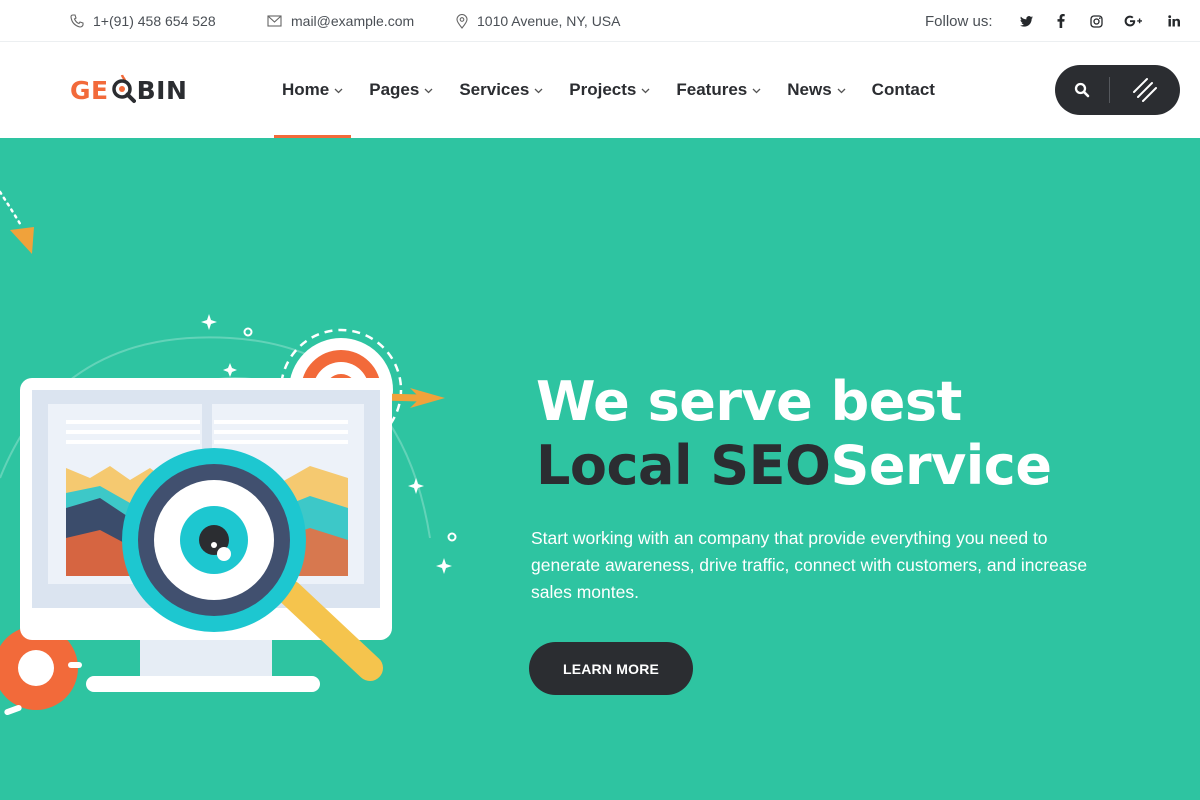 This screenshot has height=800, width=1200. I want to click on search-button, so click(1082, 90).